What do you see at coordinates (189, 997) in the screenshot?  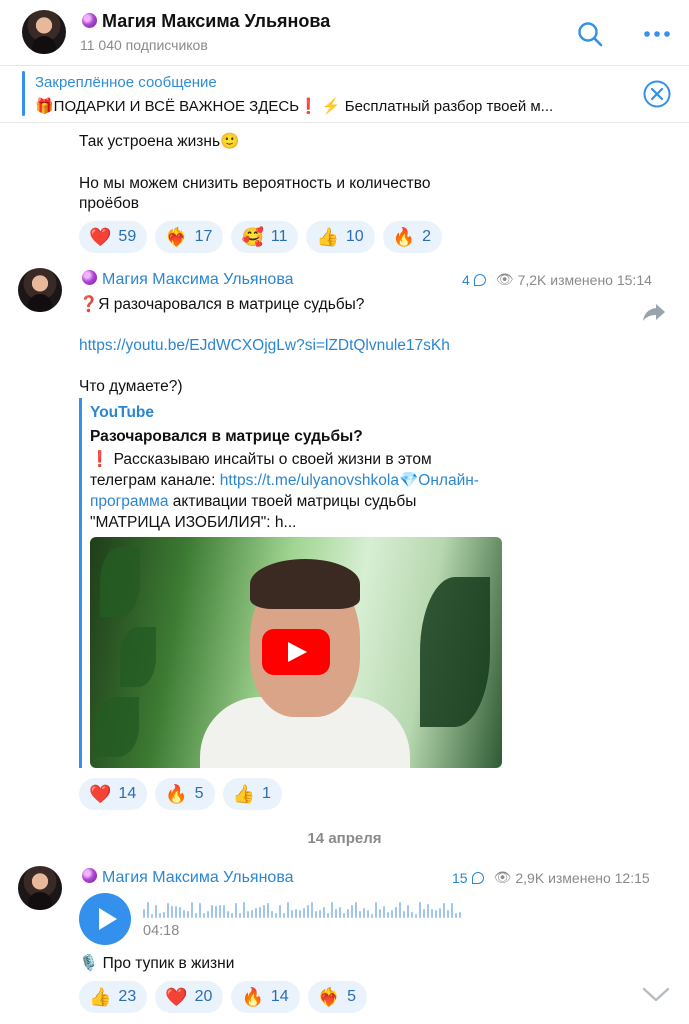 I see `reaction-heart: ❤️ 20` at bounding box center [189, 997].